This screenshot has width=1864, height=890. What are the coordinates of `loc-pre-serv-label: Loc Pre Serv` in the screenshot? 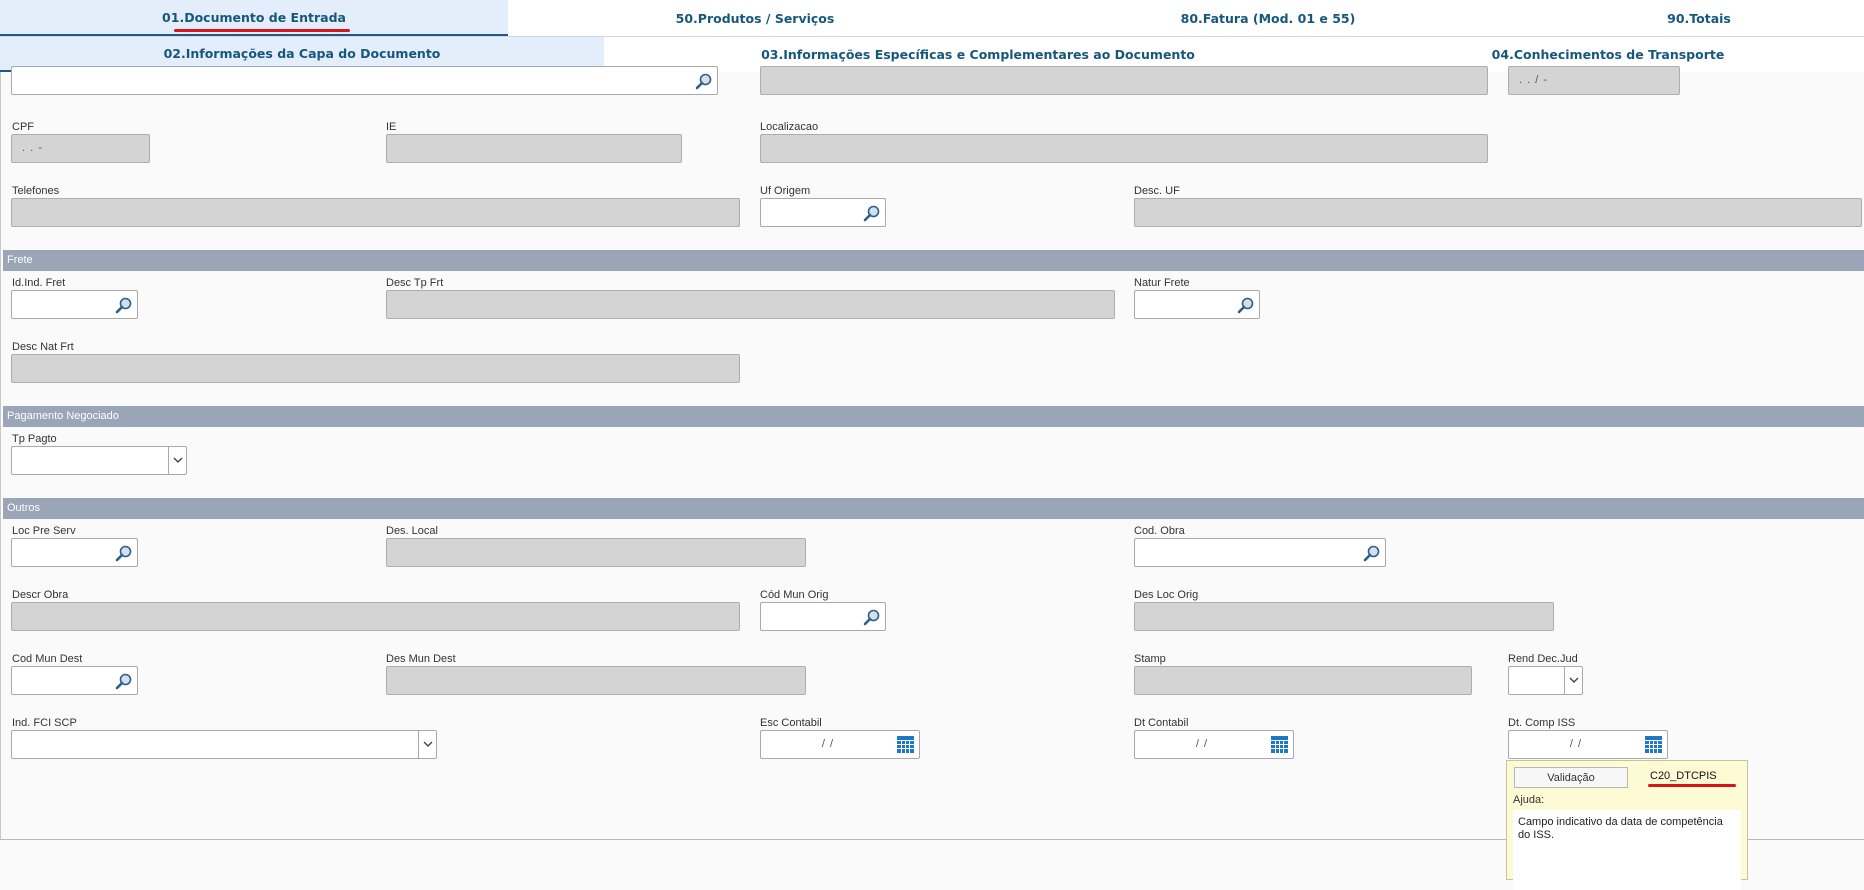 It's located at (44, 531).